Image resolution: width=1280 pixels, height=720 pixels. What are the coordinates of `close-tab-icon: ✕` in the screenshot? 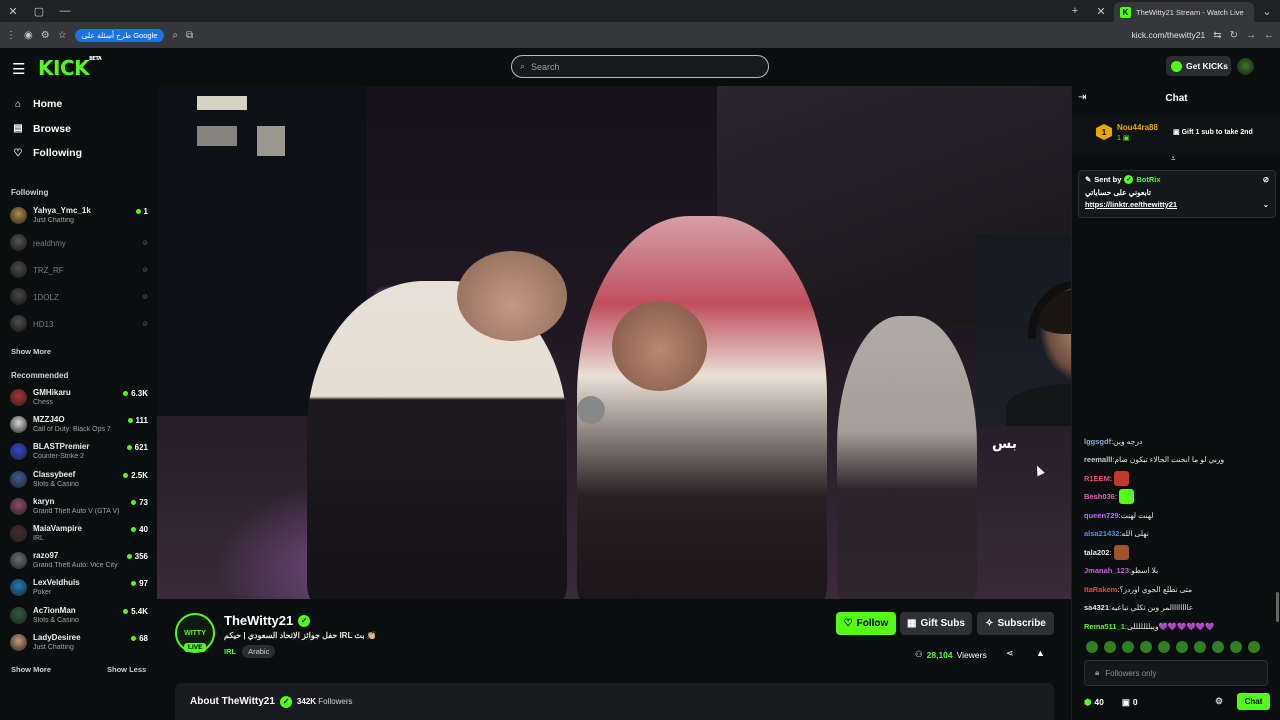 It's located at (1101, 11).